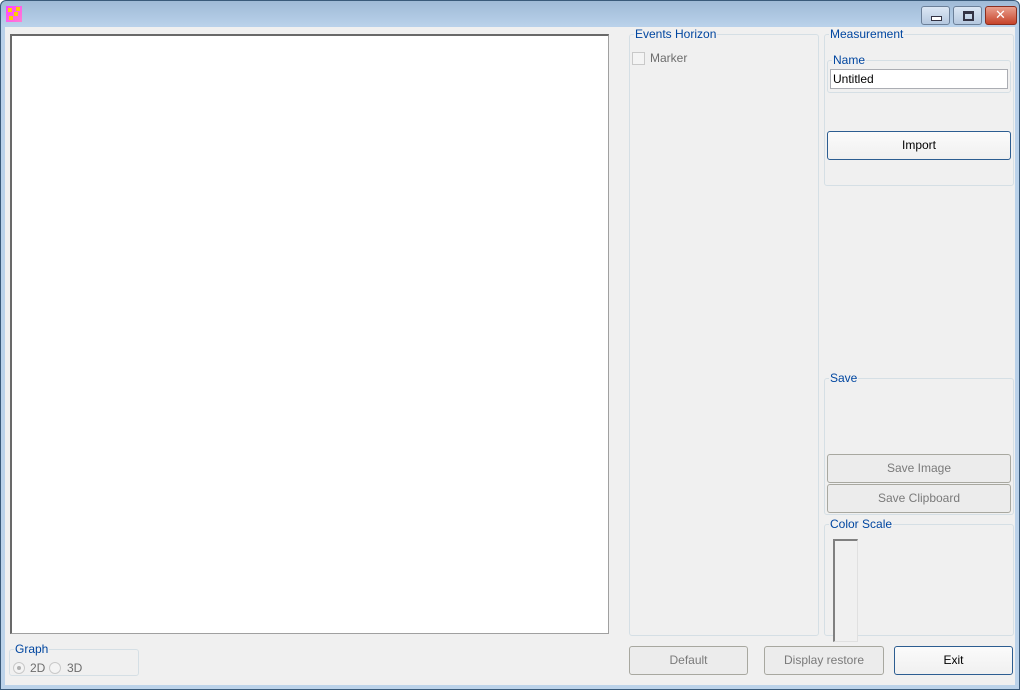 The height and width of the screenshot is (690, 1020). I want to click on radio-3d-label: 3D, so click(74, 668).